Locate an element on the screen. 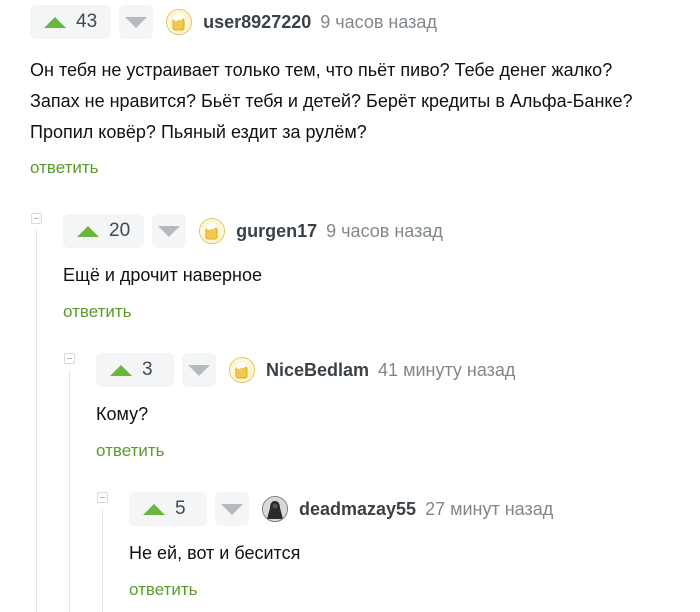 The width and height of the screenshot is (700, 612). comment-text-line: Пропил ковёр? Пьяный ездит за рулём? is located at coordinates (198, 132).